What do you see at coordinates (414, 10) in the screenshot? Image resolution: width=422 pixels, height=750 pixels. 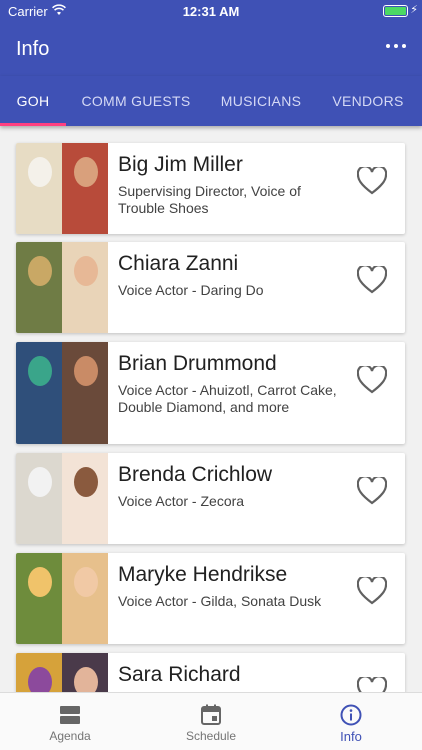 I see `charging-icon: ⚡` at bounding box center [414, 10].